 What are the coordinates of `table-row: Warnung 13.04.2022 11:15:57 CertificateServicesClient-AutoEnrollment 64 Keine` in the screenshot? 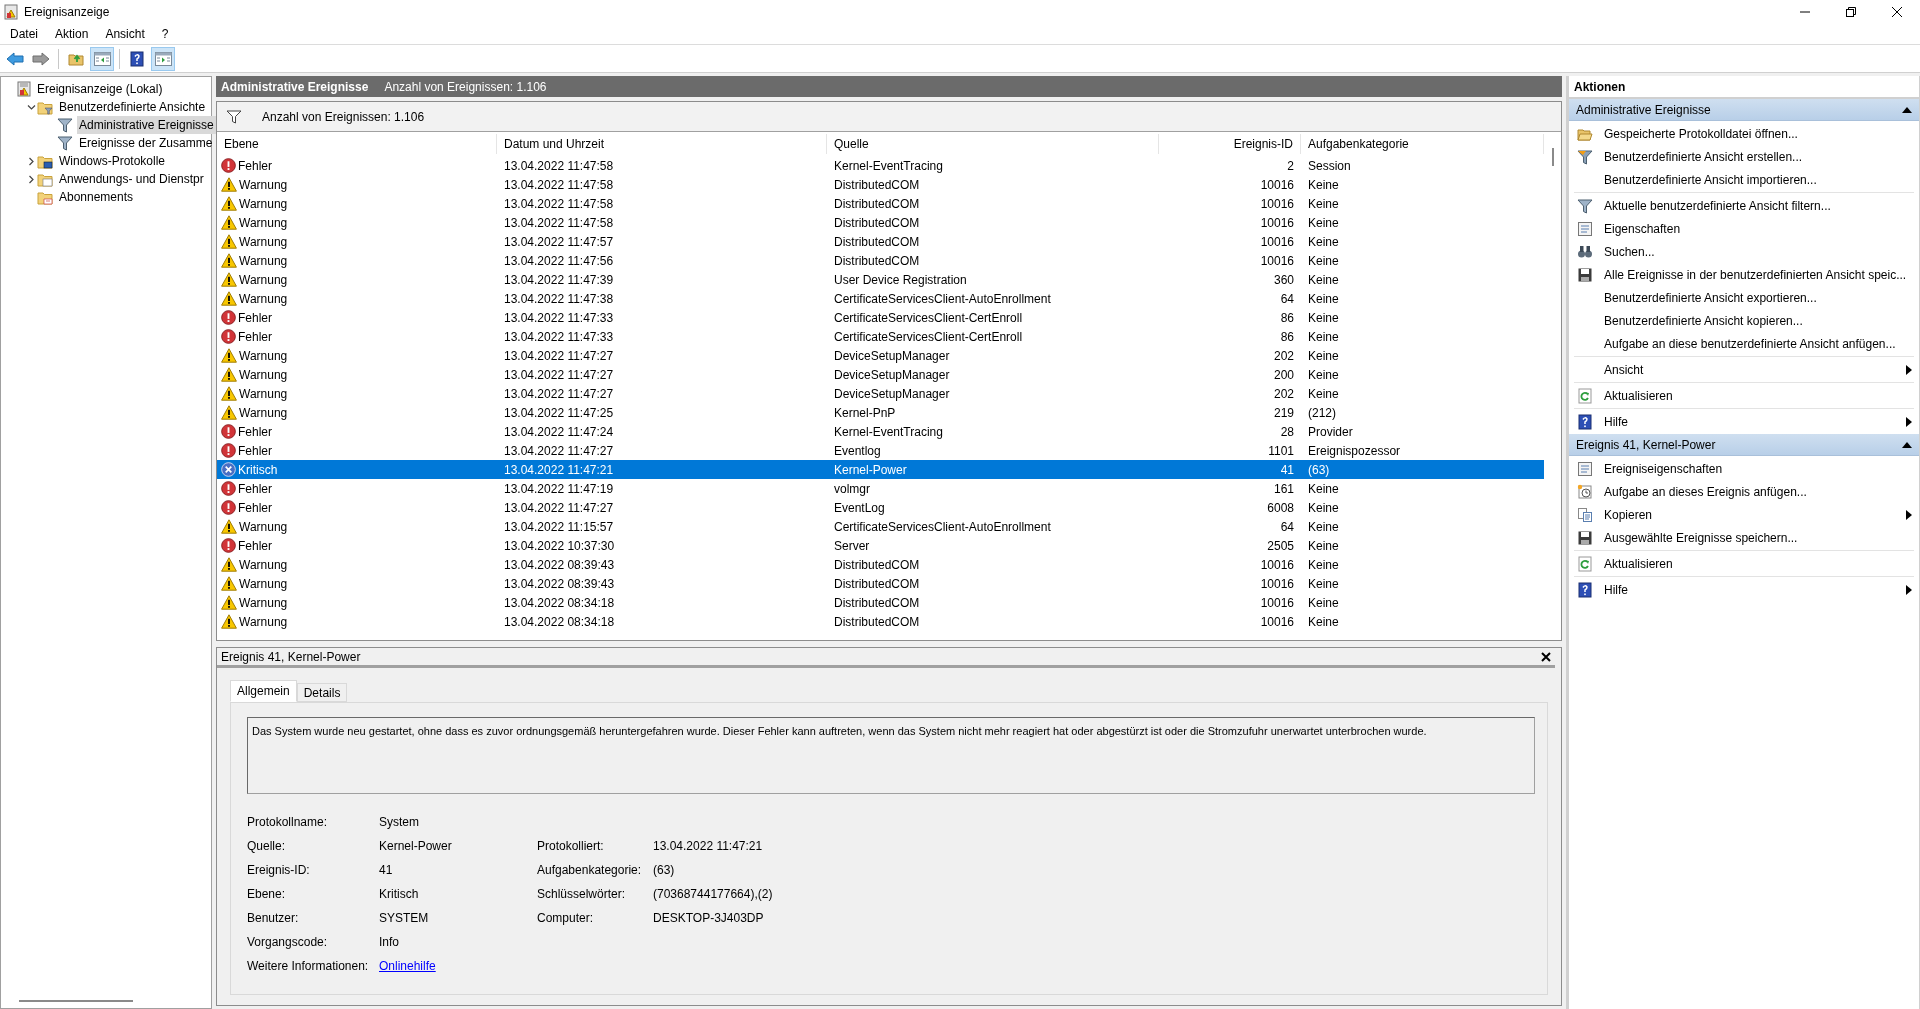 It's located at (880, 526).